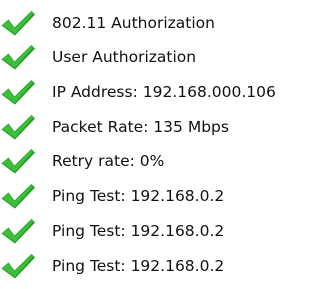 This screenshot has width=328, height=289. I want to click on status-item-ping-test-1: Ping Test: 192.168.0.2, so click(164, 196).